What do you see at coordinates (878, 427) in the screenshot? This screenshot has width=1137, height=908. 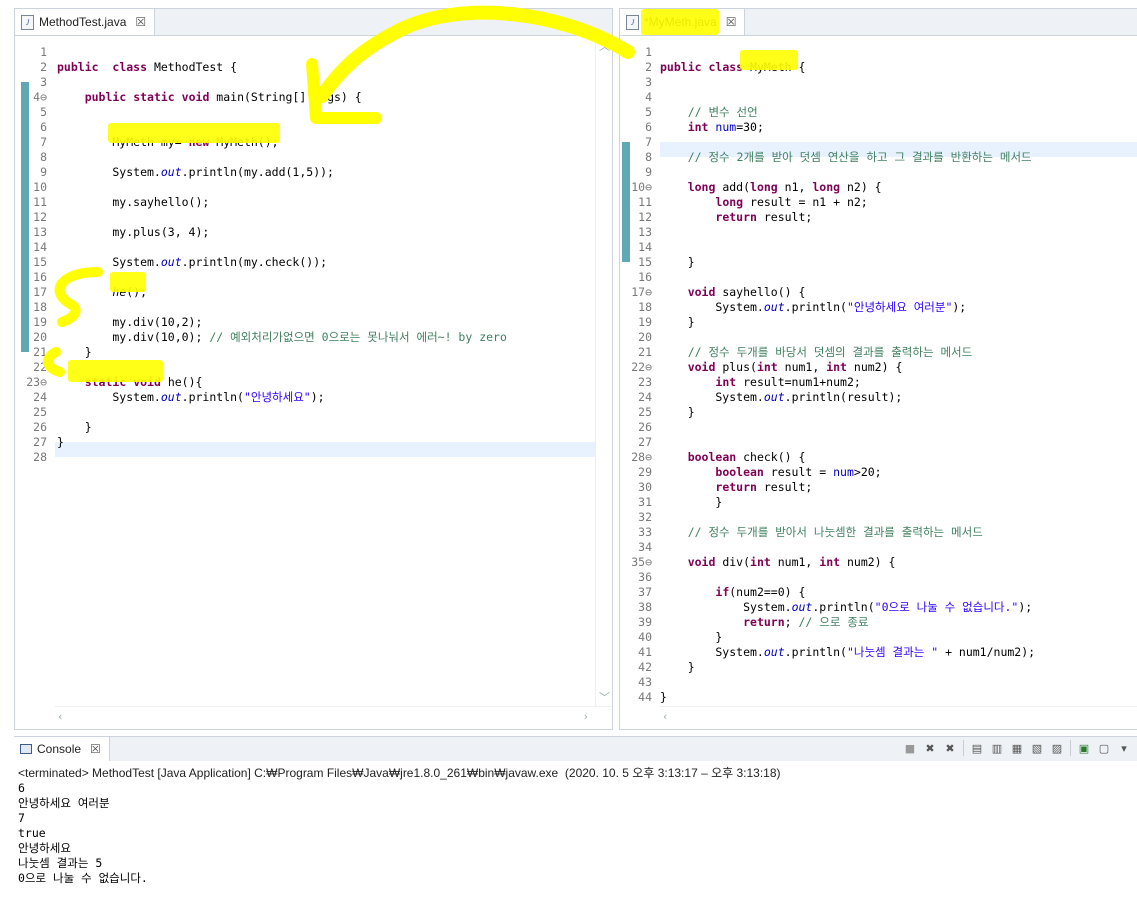 I see `code-line: 26` at bounding box center [878, 427].